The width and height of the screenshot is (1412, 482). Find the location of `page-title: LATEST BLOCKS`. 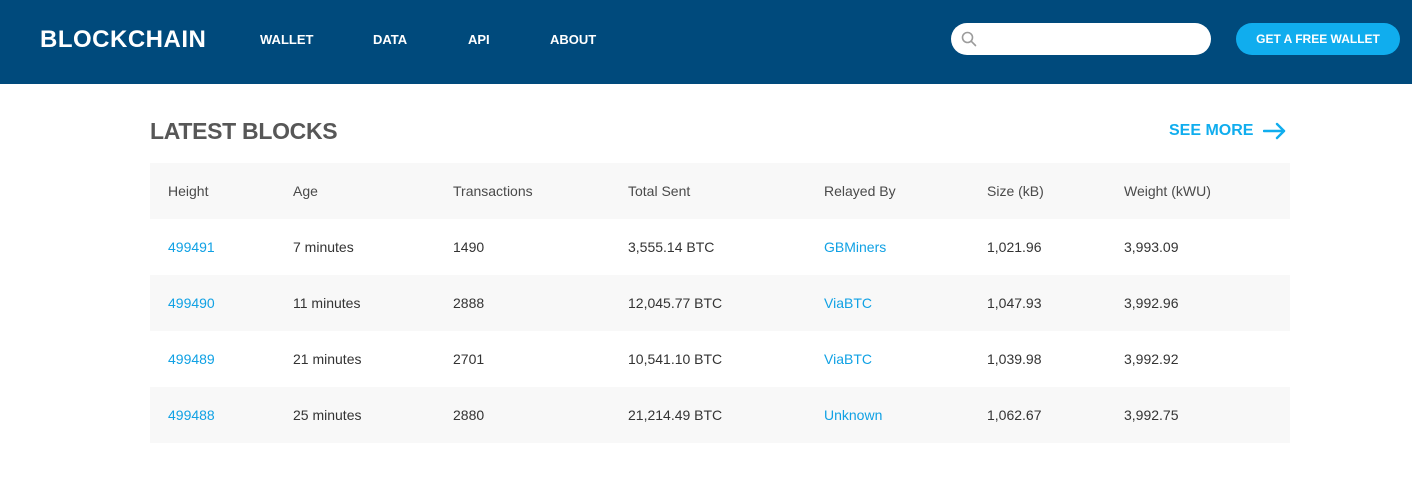

page-title: LATEST BLOCKS is located at coordinates (244, 131).